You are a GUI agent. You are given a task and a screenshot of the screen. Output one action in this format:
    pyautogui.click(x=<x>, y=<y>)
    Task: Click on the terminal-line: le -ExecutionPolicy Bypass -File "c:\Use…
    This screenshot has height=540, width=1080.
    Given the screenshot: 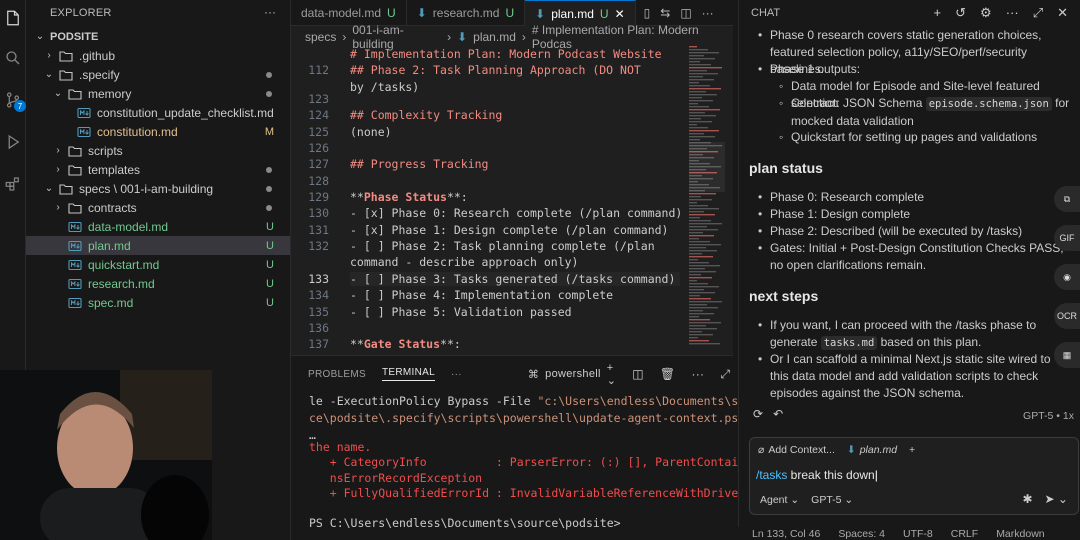 What is the action you would take?
    pyautogui.click(x=534, y=401)
    